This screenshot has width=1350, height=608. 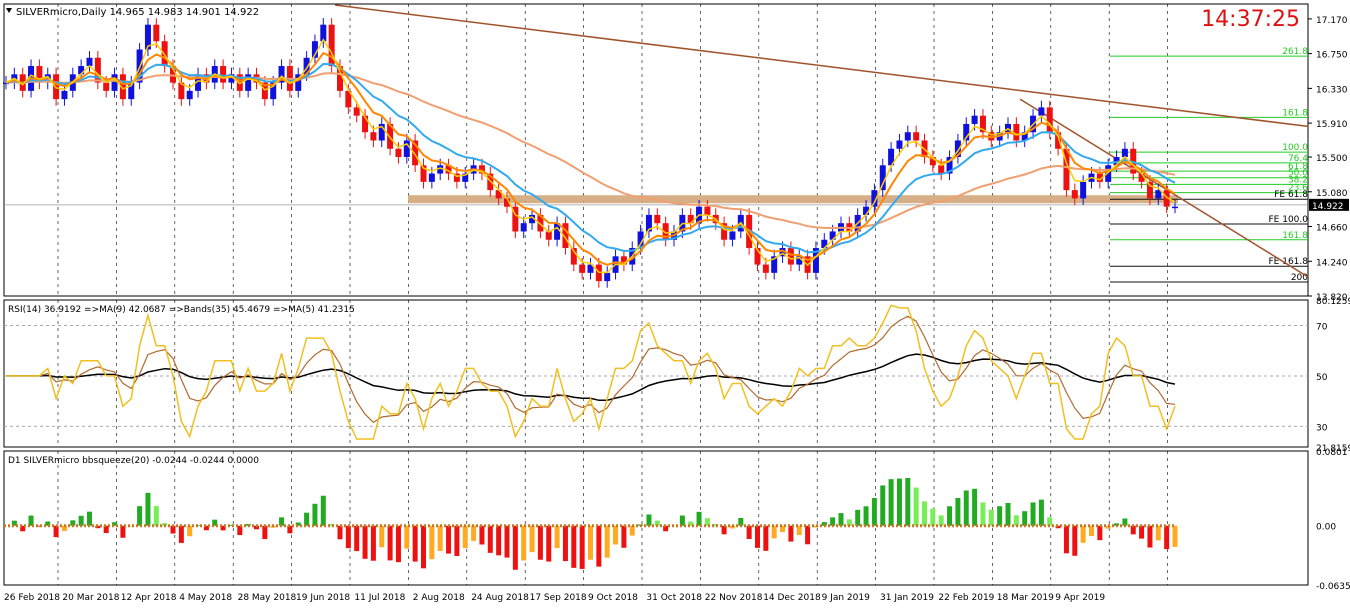 I want to click on date-label: 2 Aug 2018, so click(x=439, y=598).